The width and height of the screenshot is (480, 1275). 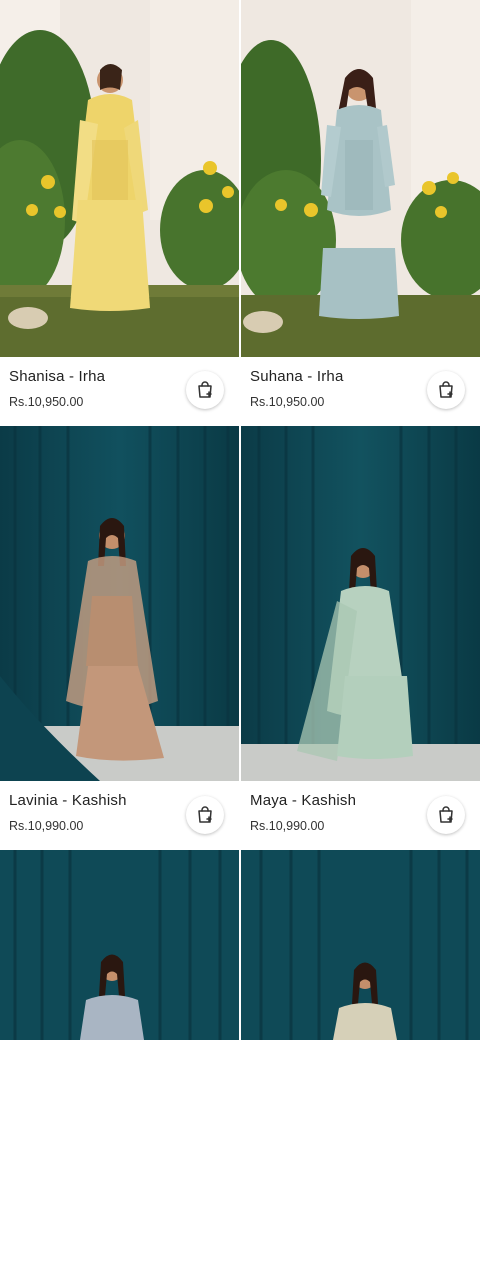 What do you see at coordinates (57, 376) in the screenshot?
I see `product-title: Shanisa - Irha` at bounding box center [57, 376].